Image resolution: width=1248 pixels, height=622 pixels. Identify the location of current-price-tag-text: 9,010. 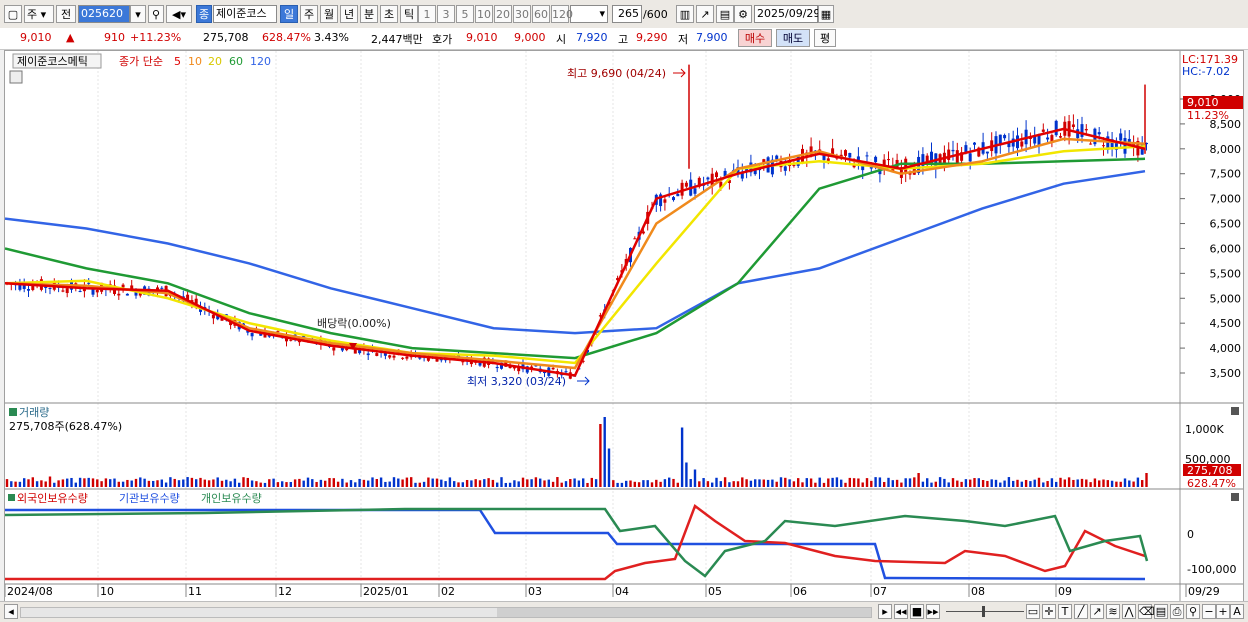
(1203, 102).